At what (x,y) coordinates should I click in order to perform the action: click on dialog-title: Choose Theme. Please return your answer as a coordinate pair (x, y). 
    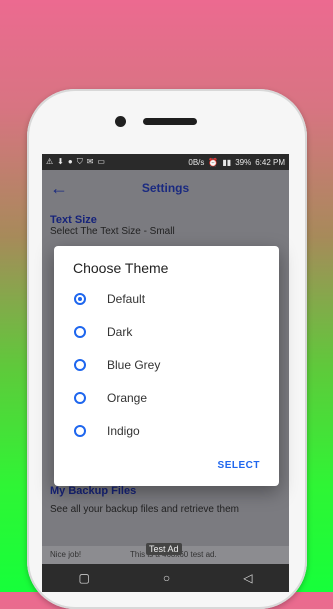
    Looking at the image, I should click on (121, 268).